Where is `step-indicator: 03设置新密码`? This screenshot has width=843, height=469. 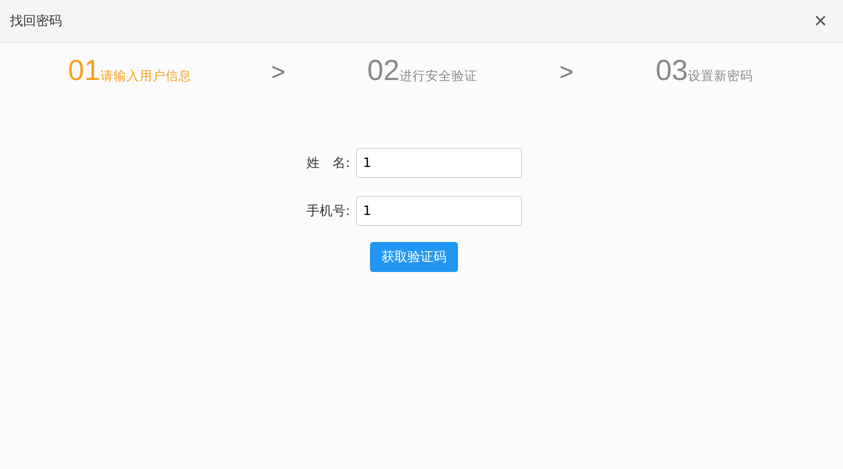 step-indicator: 03设置新密码 is located at coordinates (704, 71).